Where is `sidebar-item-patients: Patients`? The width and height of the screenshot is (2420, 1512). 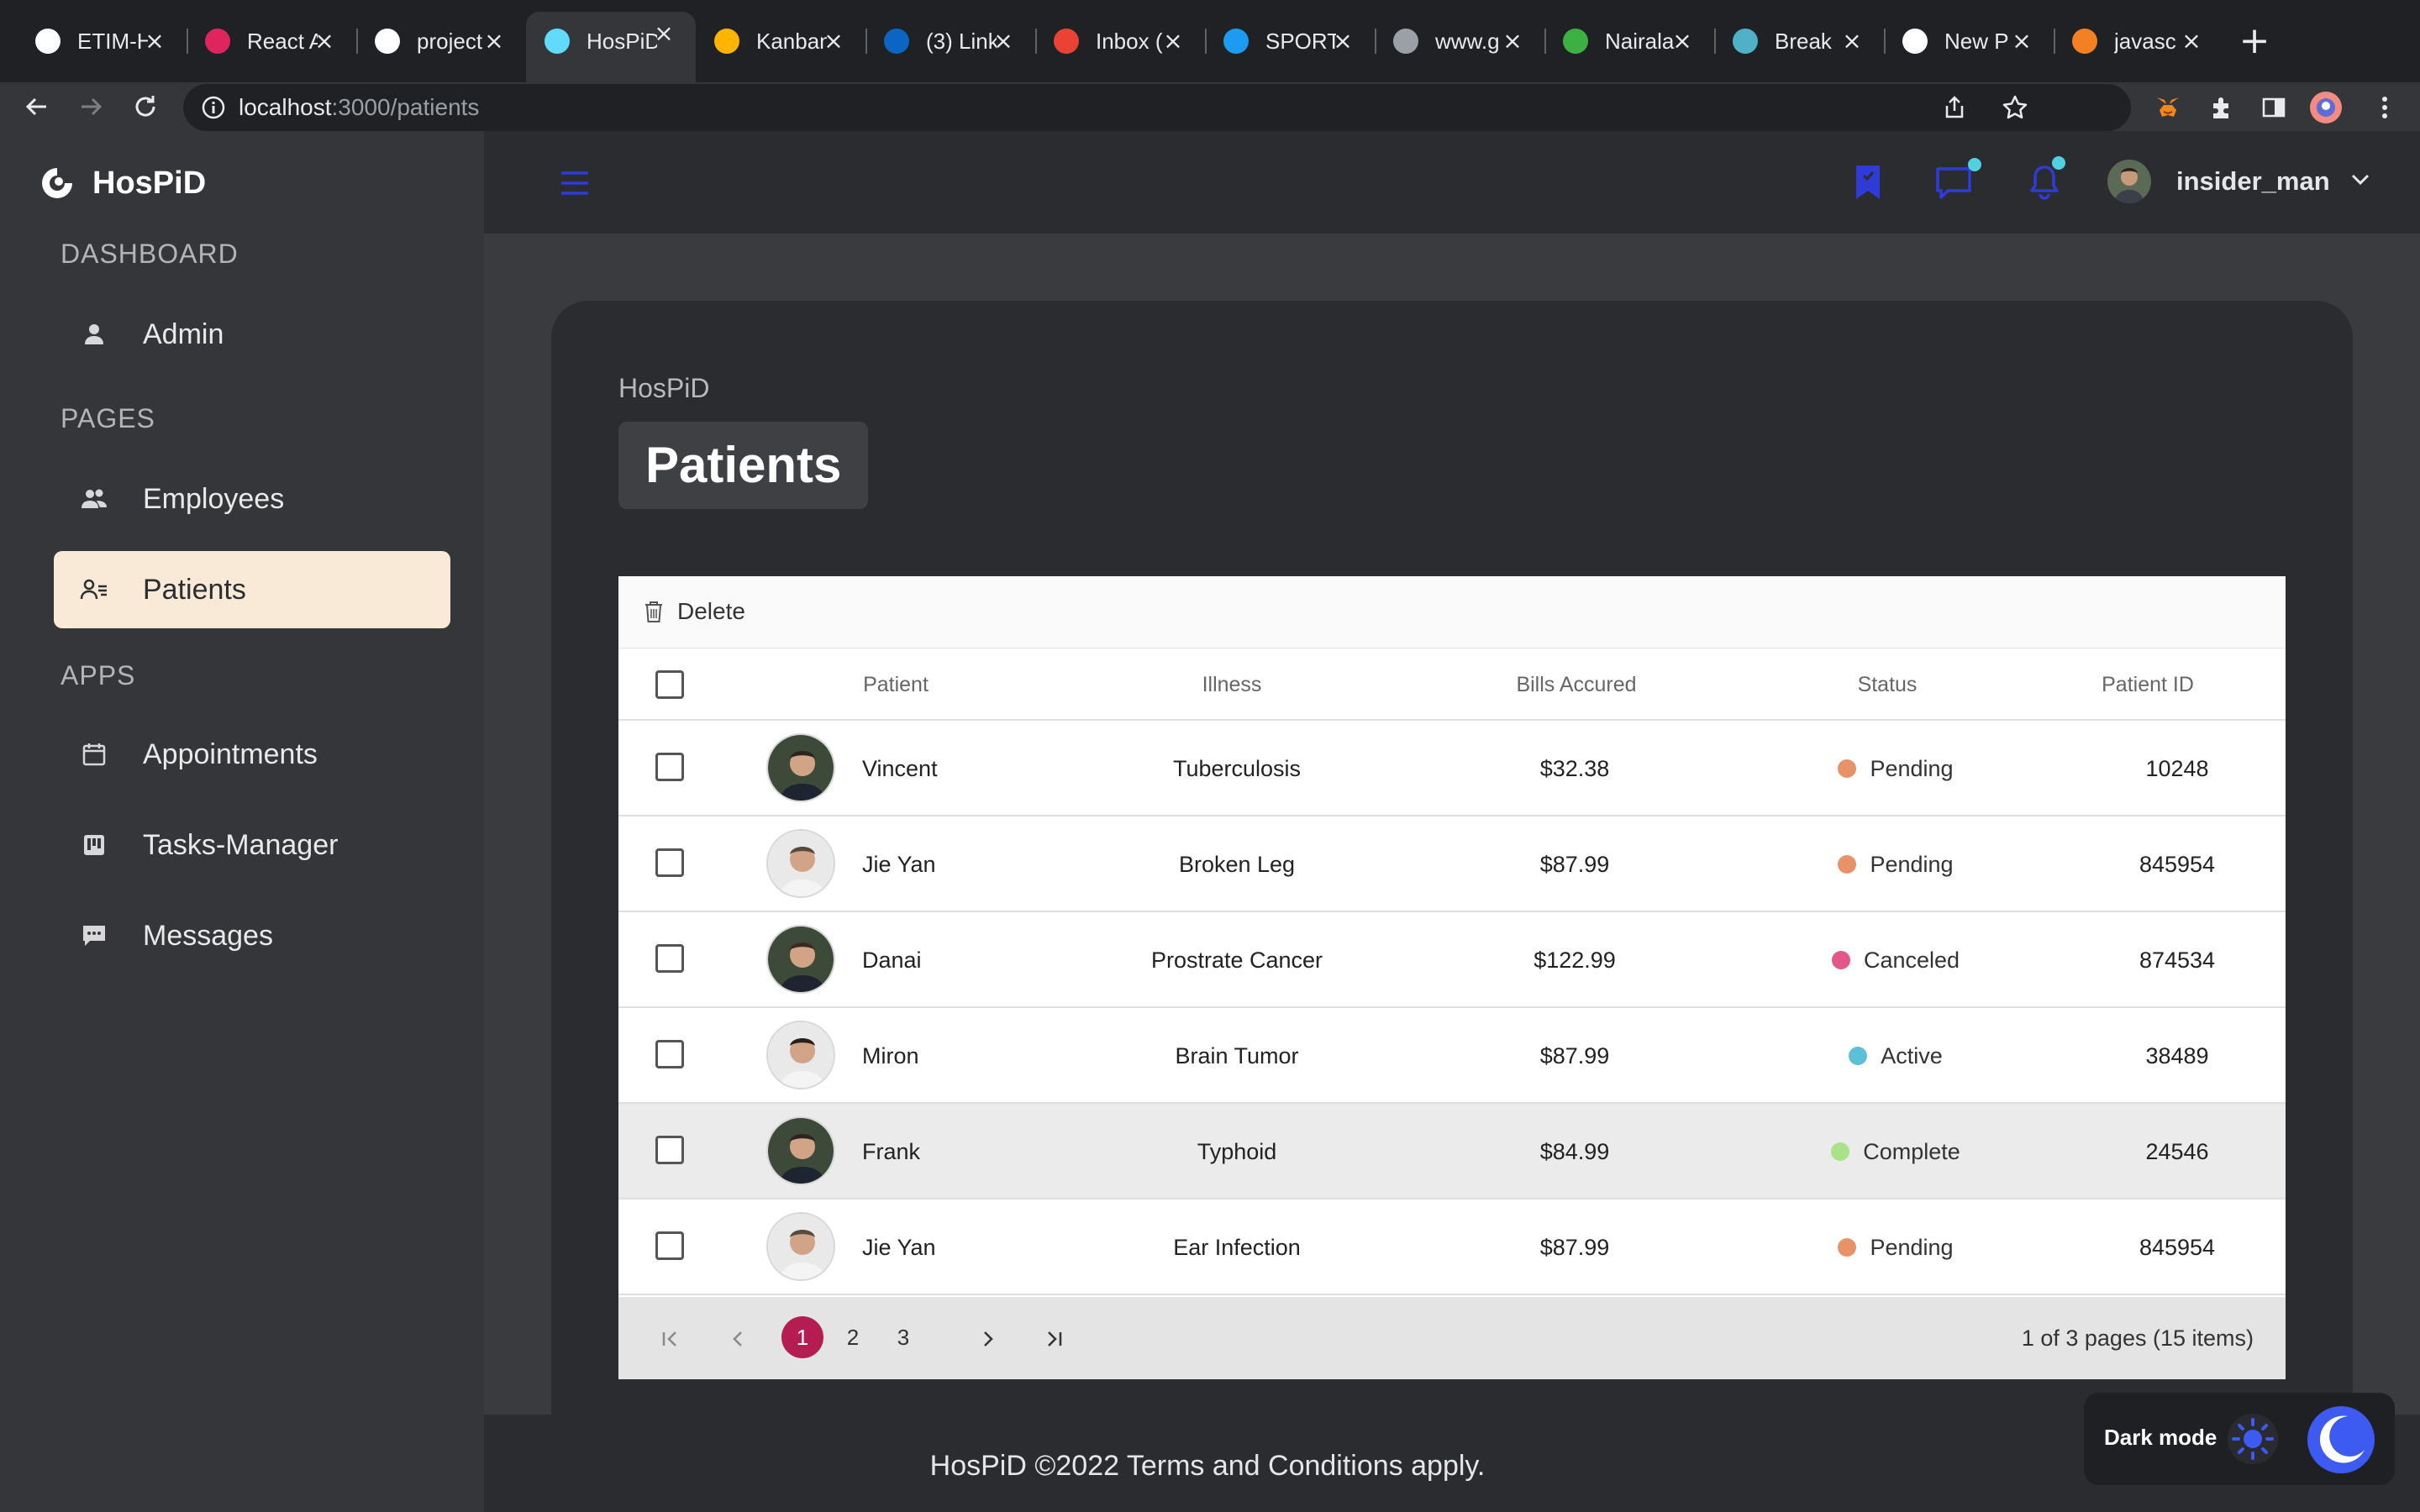
sidebar-item-patients: Patients is located at coordinates (252, 589).